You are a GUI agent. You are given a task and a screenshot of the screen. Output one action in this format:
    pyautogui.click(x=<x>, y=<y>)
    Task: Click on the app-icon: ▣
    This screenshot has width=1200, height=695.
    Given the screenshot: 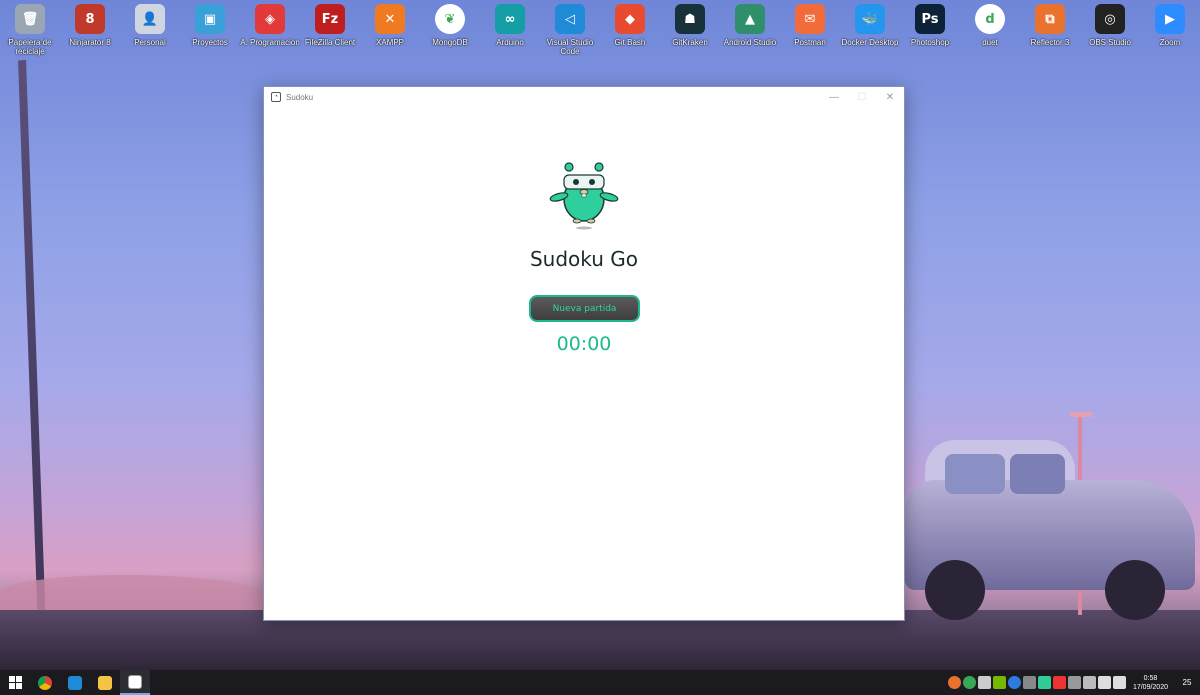 What is the action you would take?
    pyautogui.click(x=210, y=19)
    